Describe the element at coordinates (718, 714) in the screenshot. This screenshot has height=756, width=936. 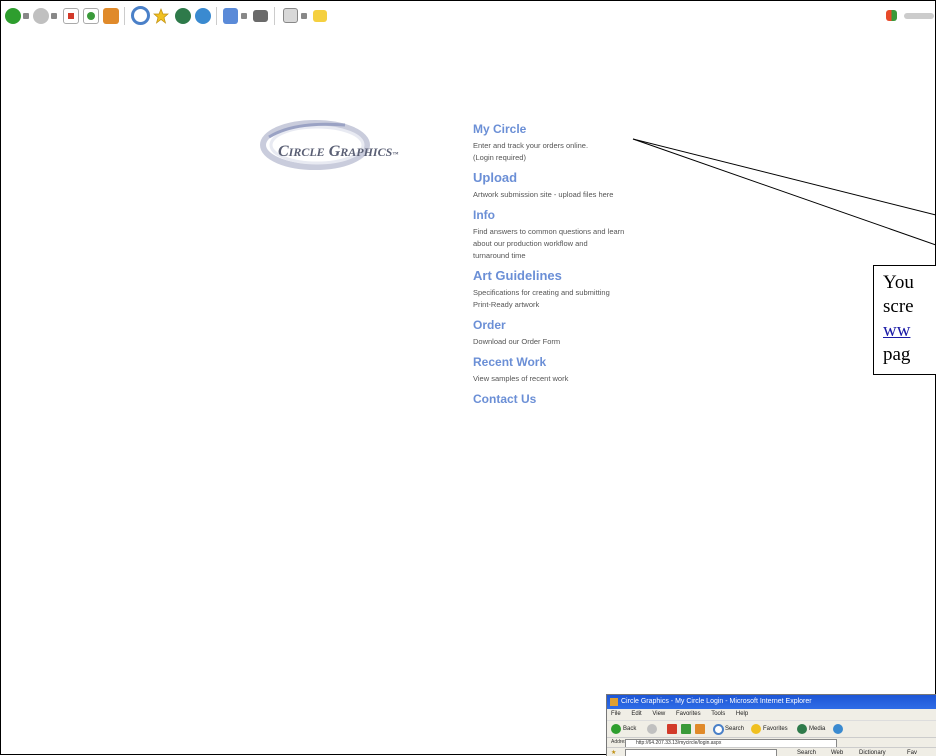
I see `embedded-menu-tools: Tools` at that location.